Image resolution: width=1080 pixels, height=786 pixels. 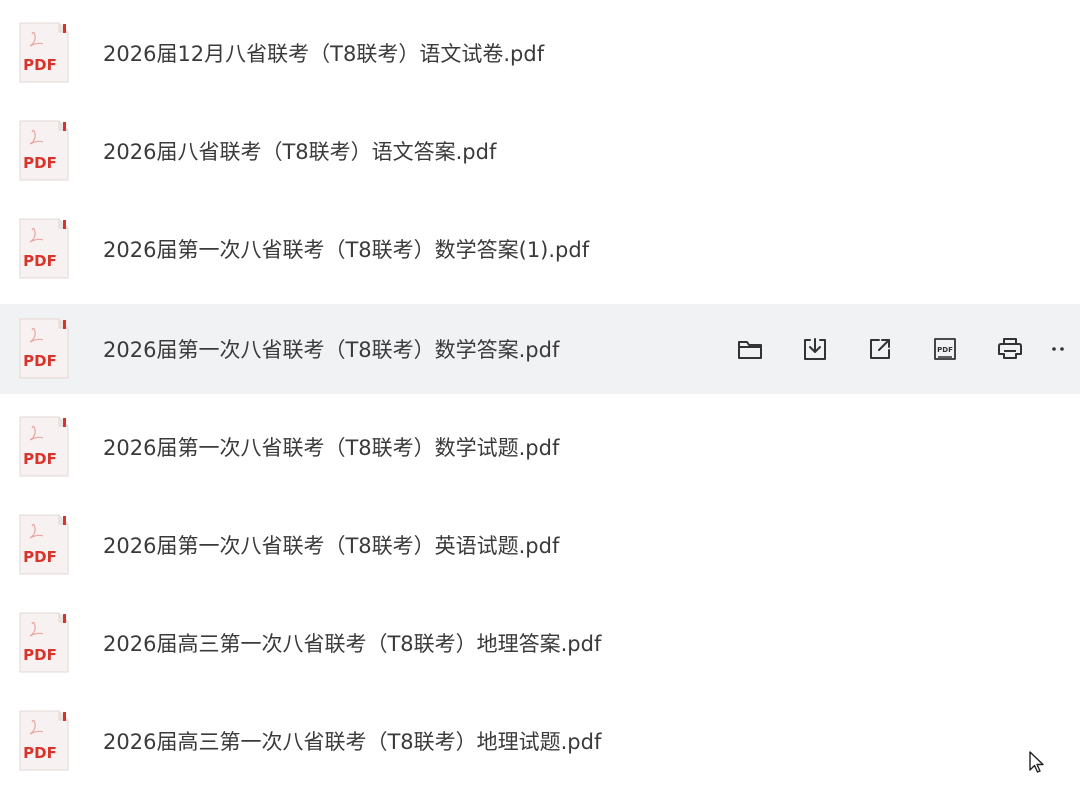 What do you see at coordinates (540, 151) in the screenshot?
I see `file-row: 2026届八省联考（T8联考）语文答案.pdf` at bounding box center [540, 151].